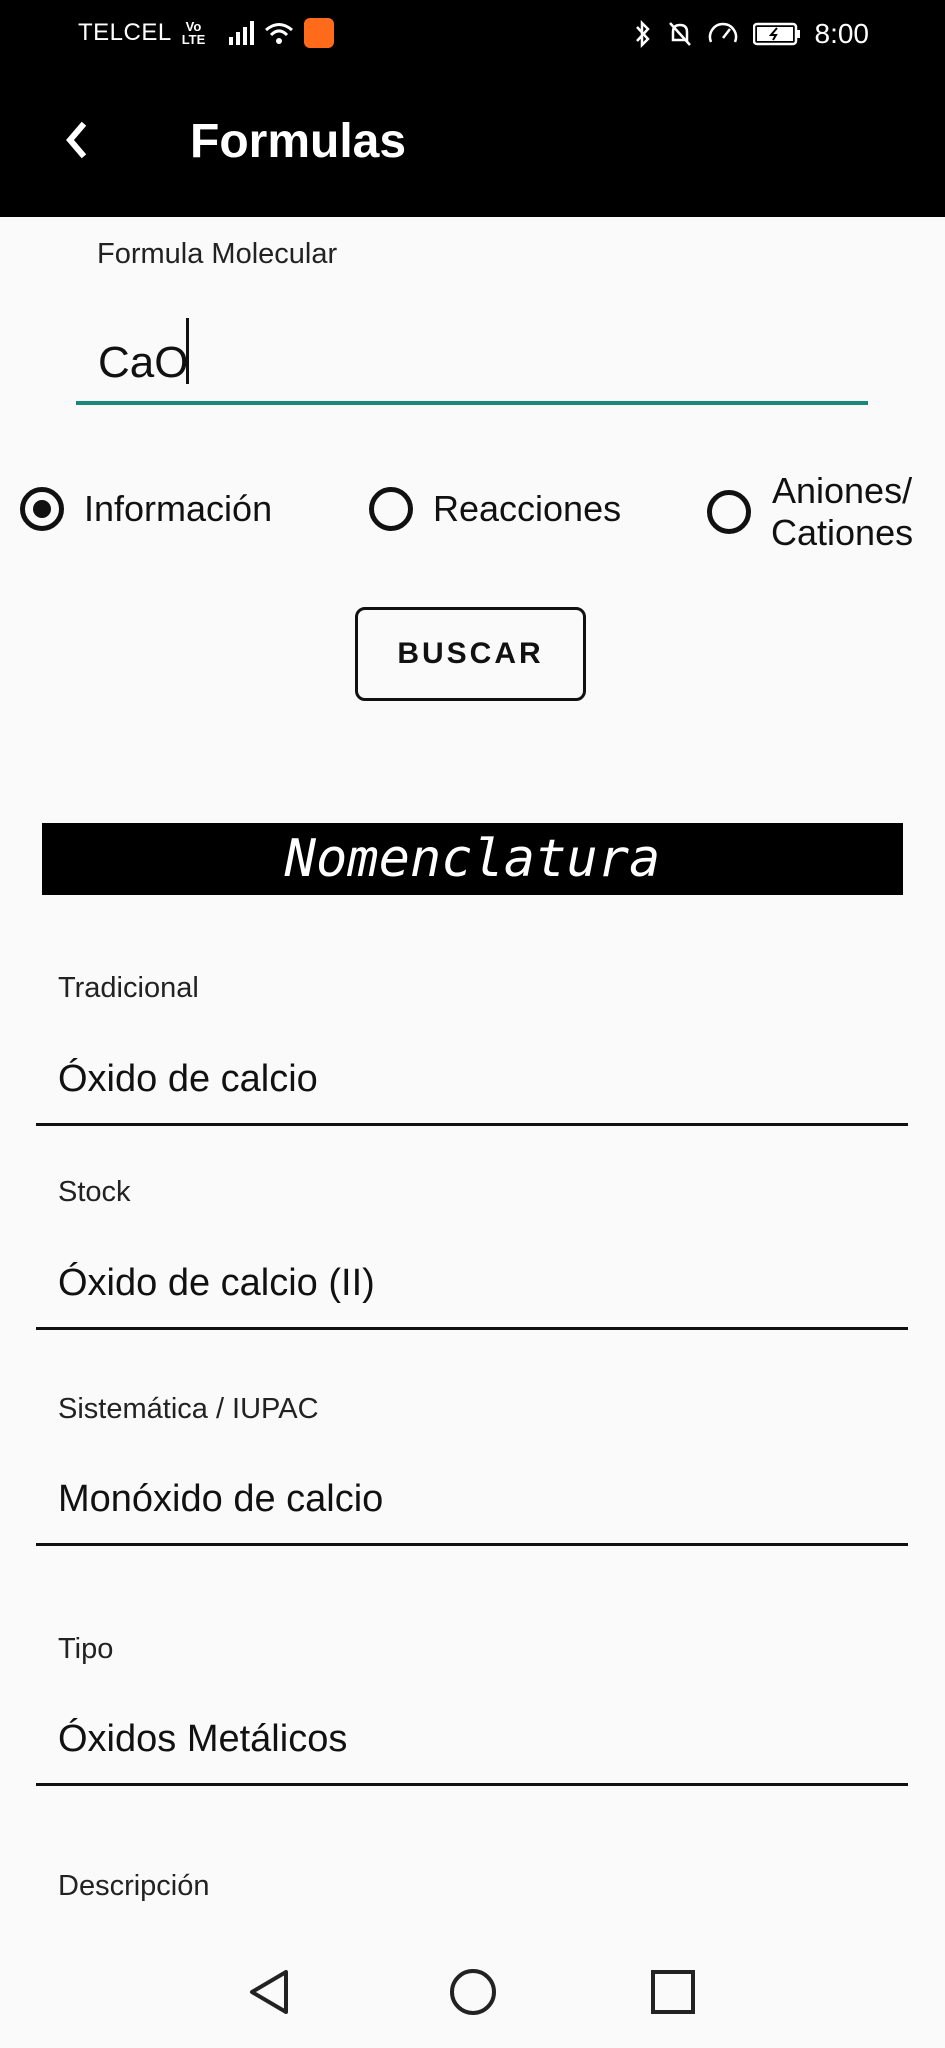 The height and width of the screenshot is (2048, 945). Describe the element at coordinates (842, 532) in the screenshot. I see `radio-label-line2: Cationes` at that location.